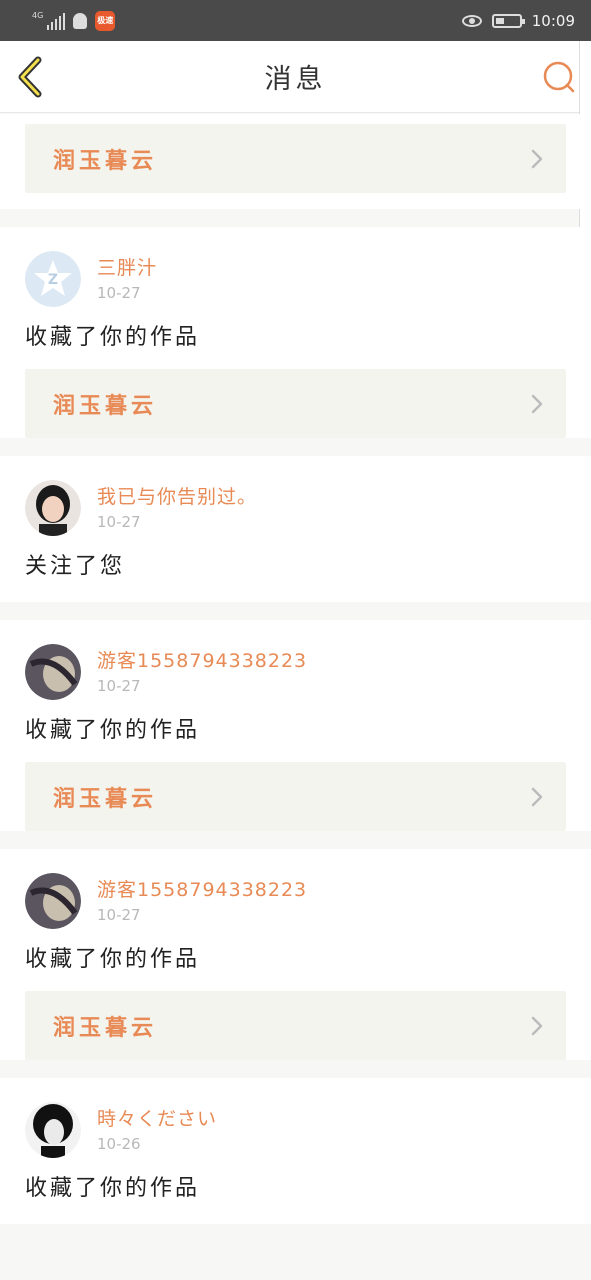  Describe the element at coordinates (295, 79) in the screenshot. I see `page-title: 消息` at that location.